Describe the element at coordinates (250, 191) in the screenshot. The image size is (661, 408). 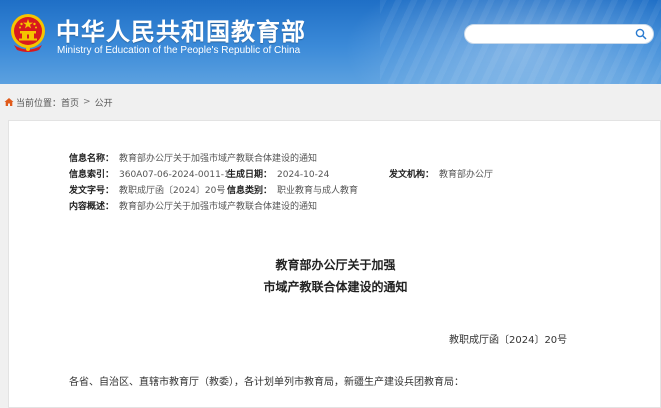
I see `category-label: 信息类别：` at that location.